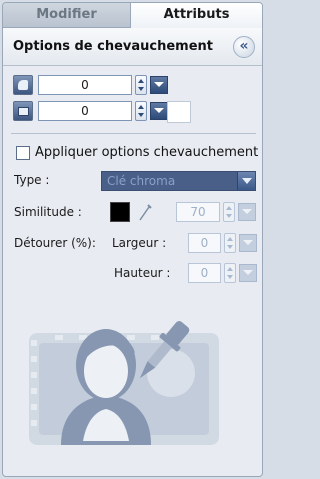 This screenshot has height=479, width=320. Describe the element at coordinates (120, 212) in the screenshot. I see `similarity-color-swatch` at that location.